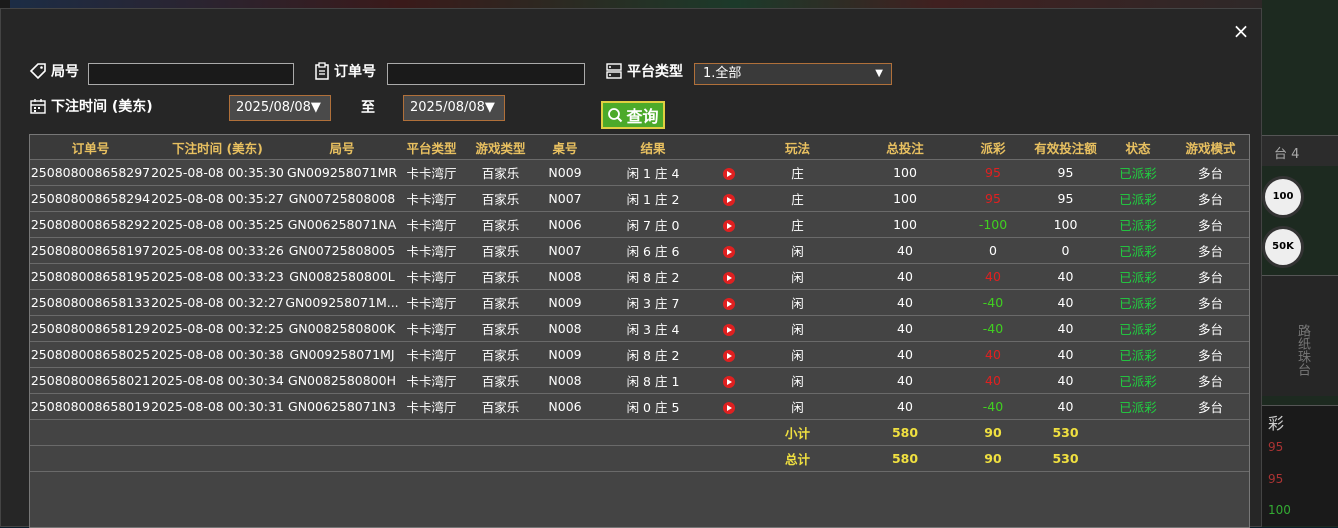  I want to click on order-number-input, so click(486, 74).